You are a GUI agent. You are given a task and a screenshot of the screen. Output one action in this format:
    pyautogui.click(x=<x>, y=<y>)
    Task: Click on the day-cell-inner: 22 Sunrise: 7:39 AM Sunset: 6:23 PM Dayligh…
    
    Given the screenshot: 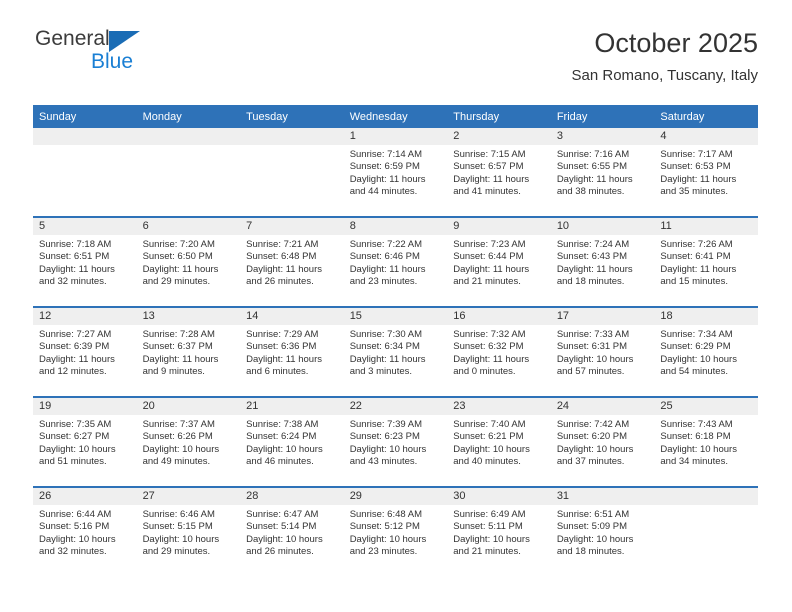 What is the action you would take?
    pyautogui.click(x=395, y=442)
    